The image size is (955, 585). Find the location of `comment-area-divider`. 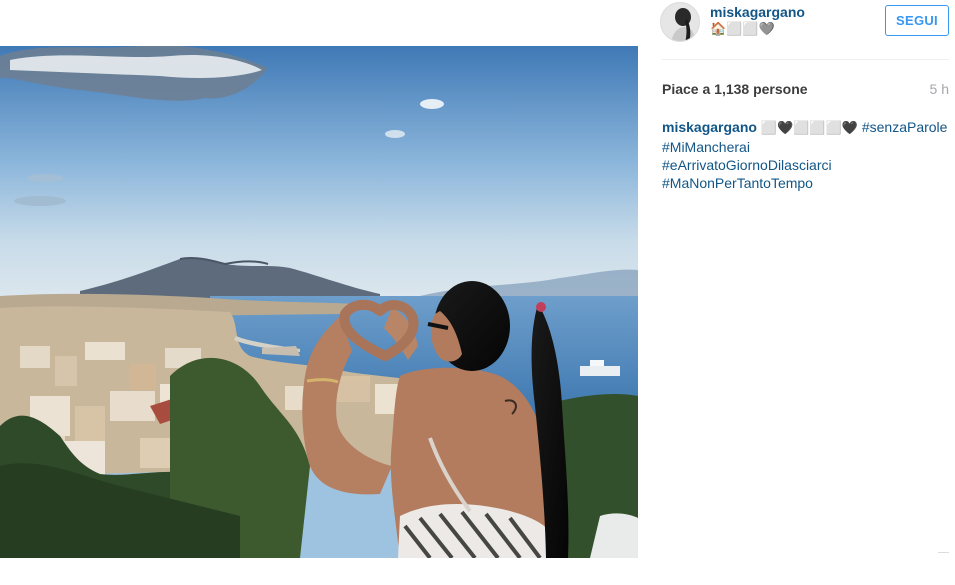

comment-area-divider is located at coordinates (943, 552).